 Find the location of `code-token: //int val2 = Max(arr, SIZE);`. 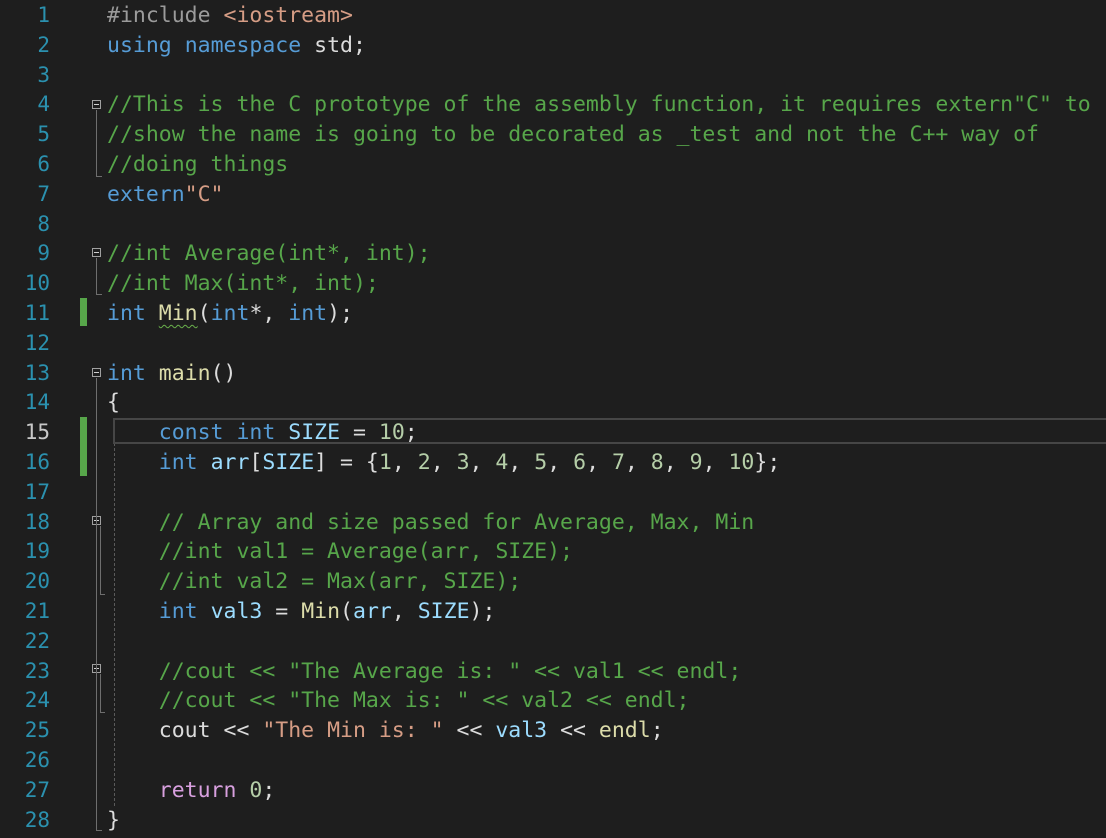

code-token: //int val2 = Max(arr, SIZE); is located at coordinates (340, 582).